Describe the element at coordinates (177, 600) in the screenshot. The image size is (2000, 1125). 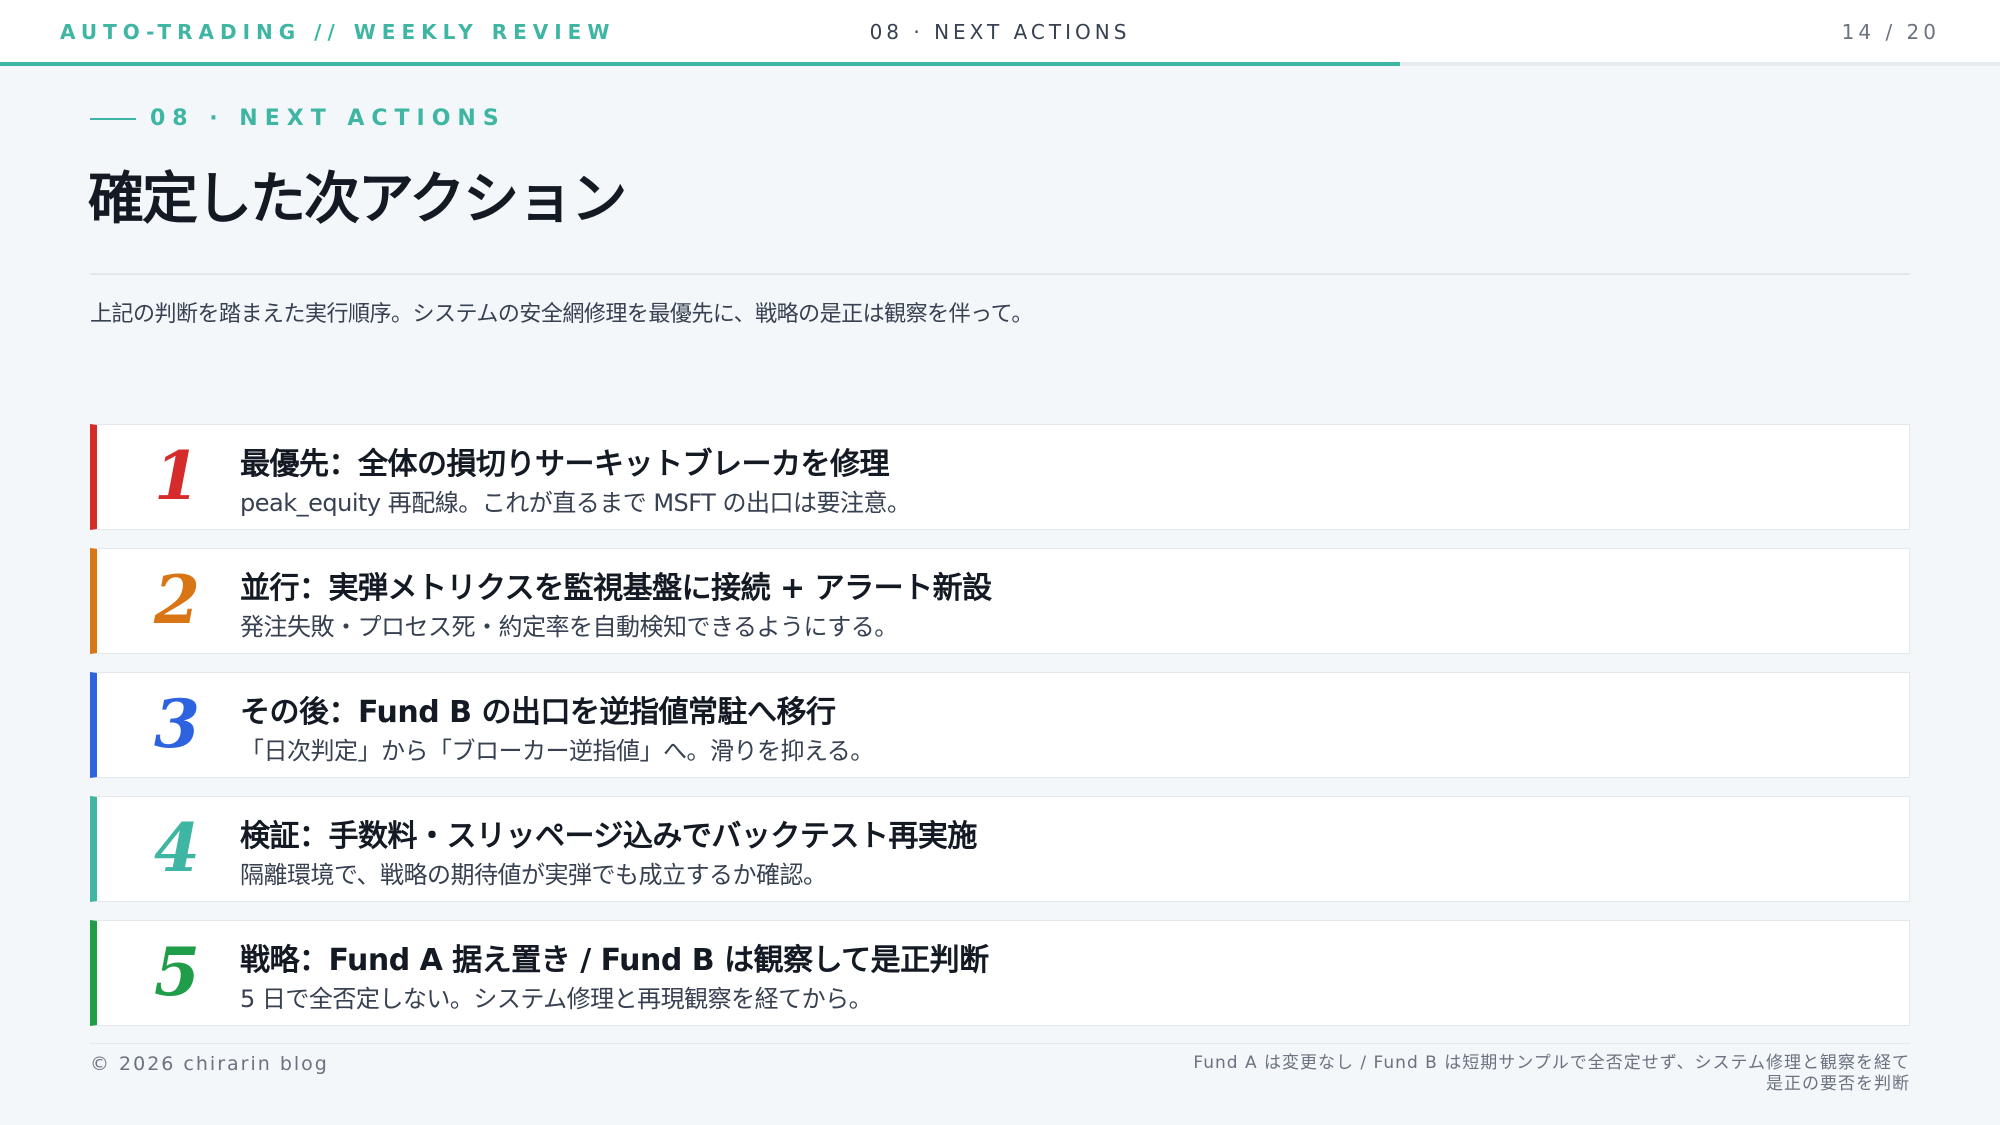
I see `action-number: 2` at that location.